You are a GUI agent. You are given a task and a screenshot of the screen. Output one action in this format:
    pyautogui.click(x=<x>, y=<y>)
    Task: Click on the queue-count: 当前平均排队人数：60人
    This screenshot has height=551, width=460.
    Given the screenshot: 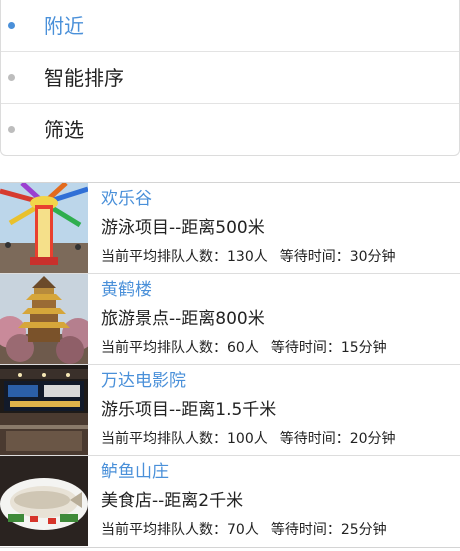 What is the action you would take?
    pyautogui.click(x=180, y=348)
    